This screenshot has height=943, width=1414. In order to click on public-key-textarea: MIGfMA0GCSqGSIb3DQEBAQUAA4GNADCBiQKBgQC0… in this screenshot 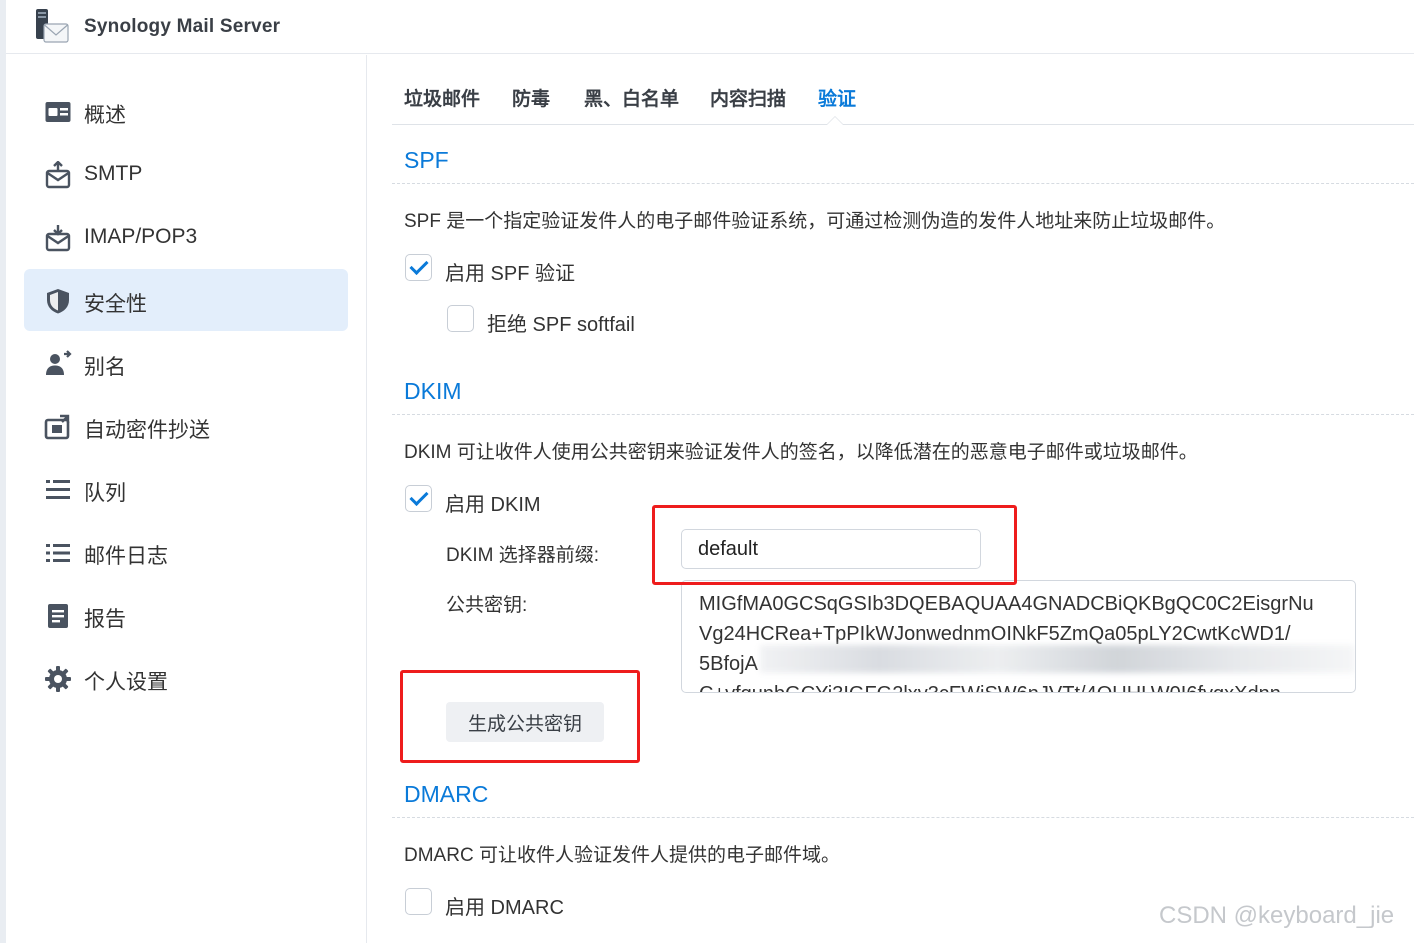, I will do `click(1018, 636)`.